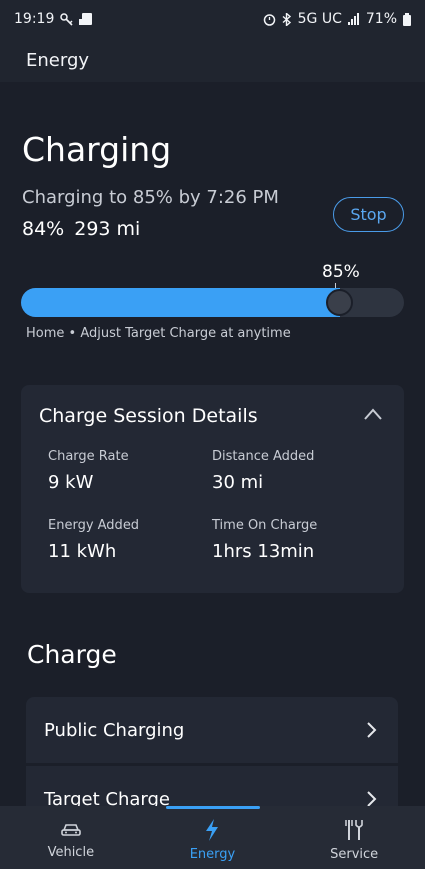  What do you see at coordinates (58, 60) in the screenshot?
I see `page-title: Energy` at bounding box center [58, 60].